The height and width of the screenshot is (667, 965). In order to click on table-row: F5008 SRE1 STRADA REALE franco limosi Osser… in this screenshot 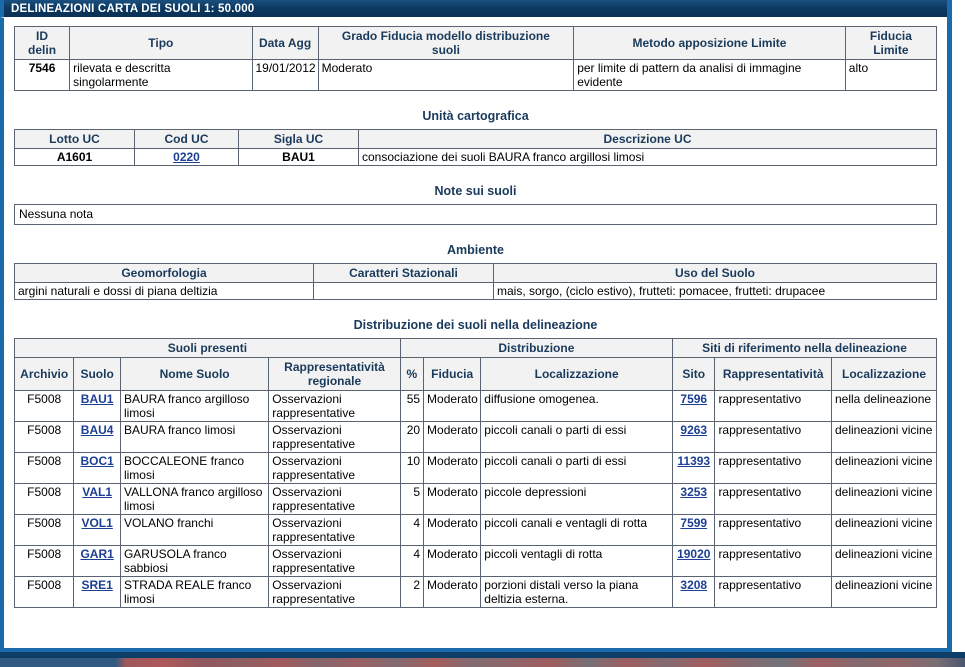, I will do `click(475, 592)`.